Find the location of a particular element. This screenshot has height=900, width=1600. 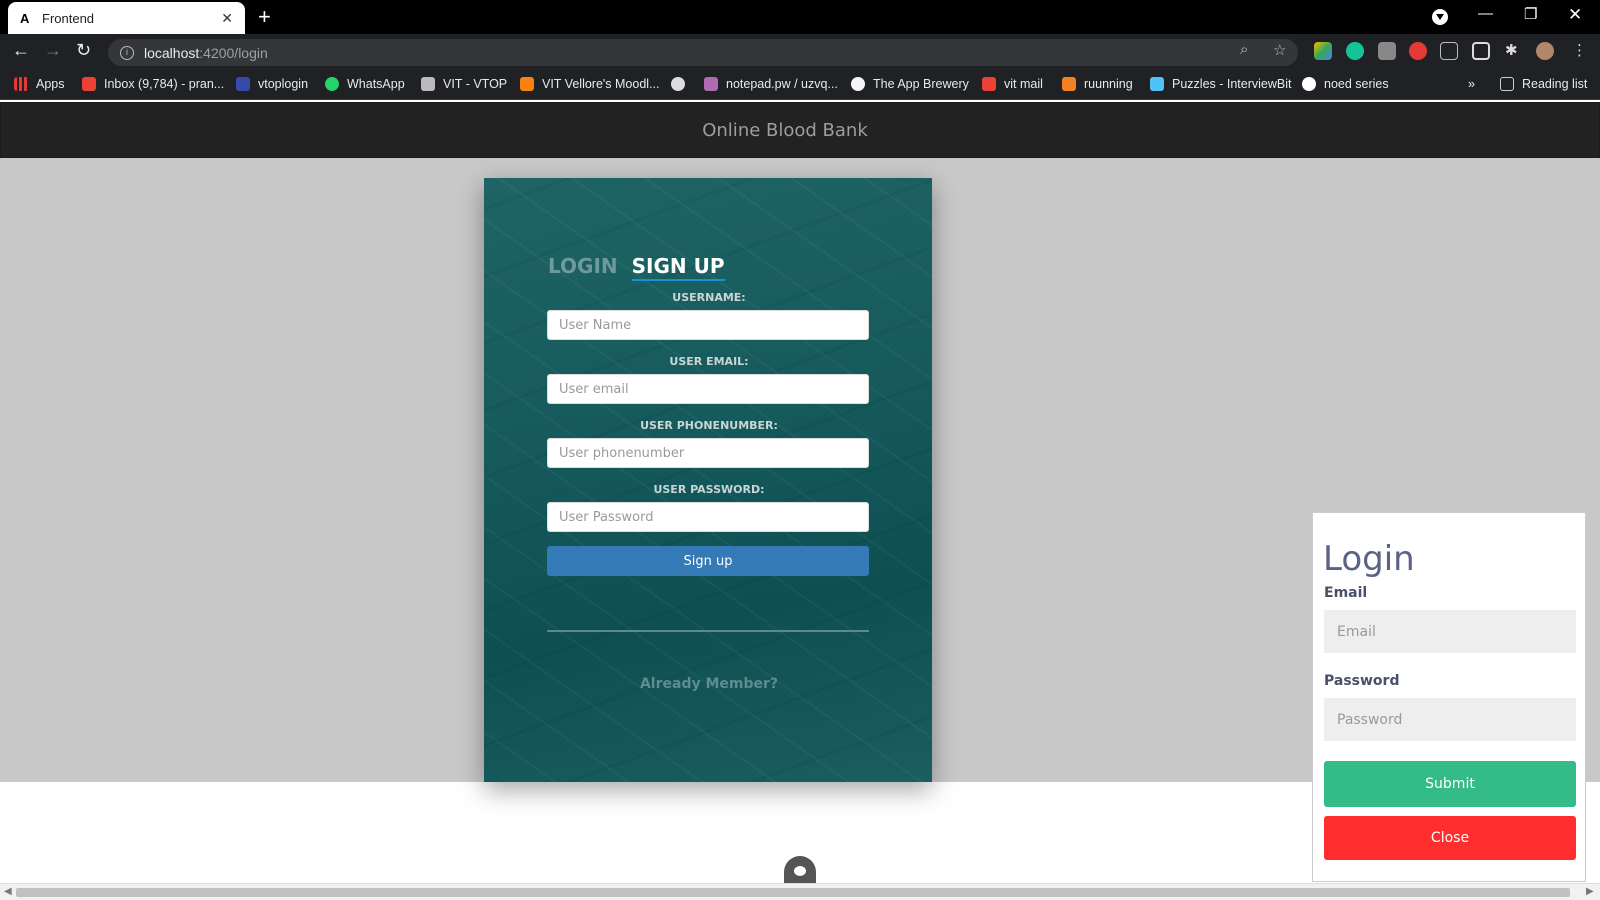

back-icon: ← is located at coordinates (21, 50).